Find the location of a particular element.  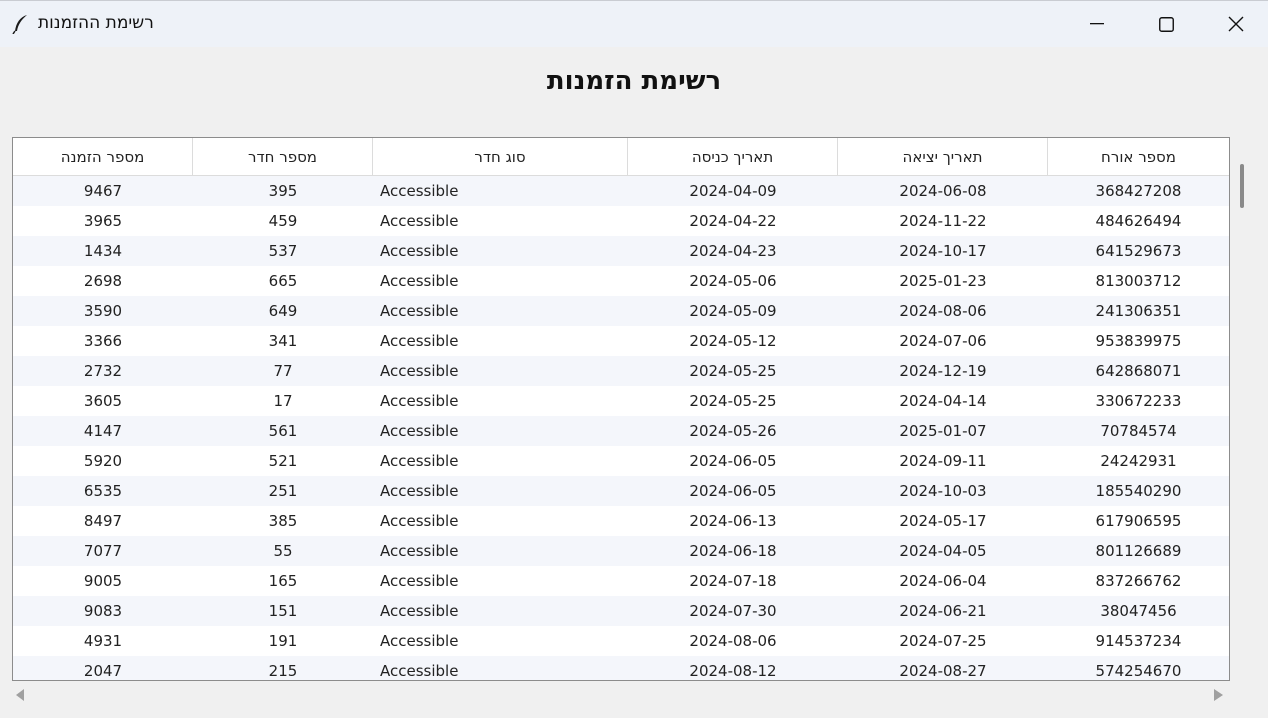

page-title: רשימת הזמנות is located at coordinates (634, 81).